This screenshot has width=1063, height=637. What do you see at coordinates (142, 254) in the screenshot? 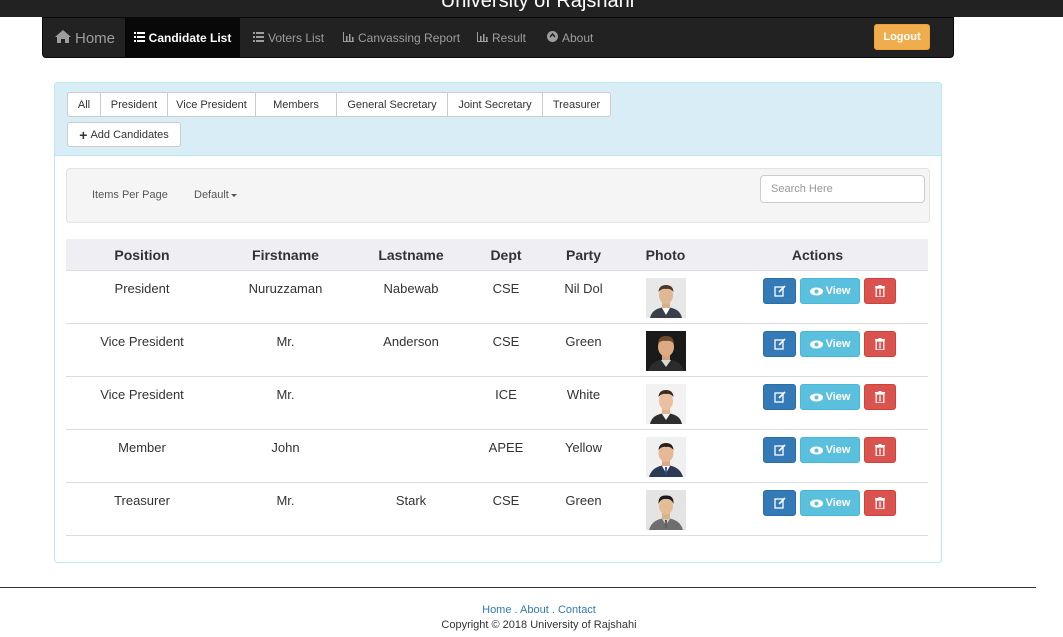
I see `header-position: Position` at bounding box center [142, 254].